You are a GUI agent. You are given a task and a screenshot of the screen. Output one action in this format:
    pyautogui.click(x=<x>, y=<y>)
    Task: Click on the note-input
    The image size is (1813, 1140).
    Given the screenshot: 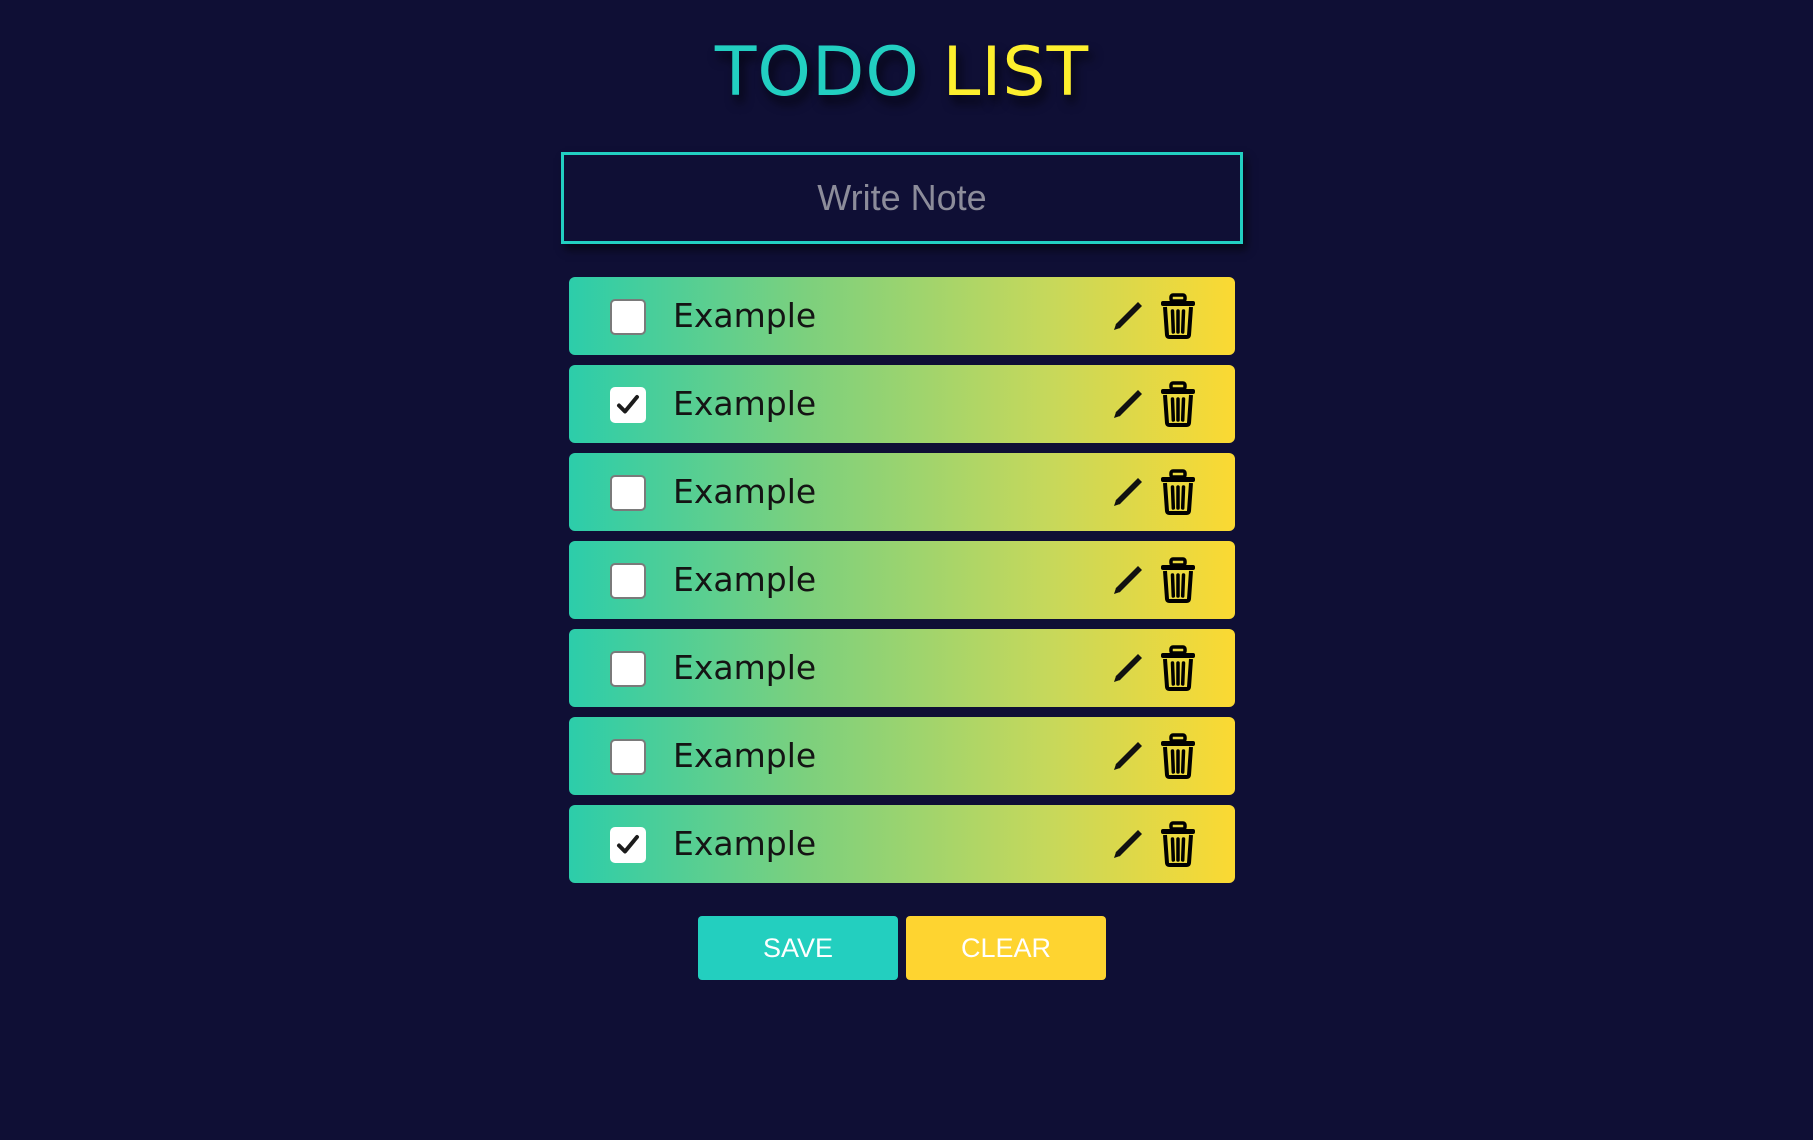 What is the action you would take?
    pyautogui.click(x=902, y=198)
    